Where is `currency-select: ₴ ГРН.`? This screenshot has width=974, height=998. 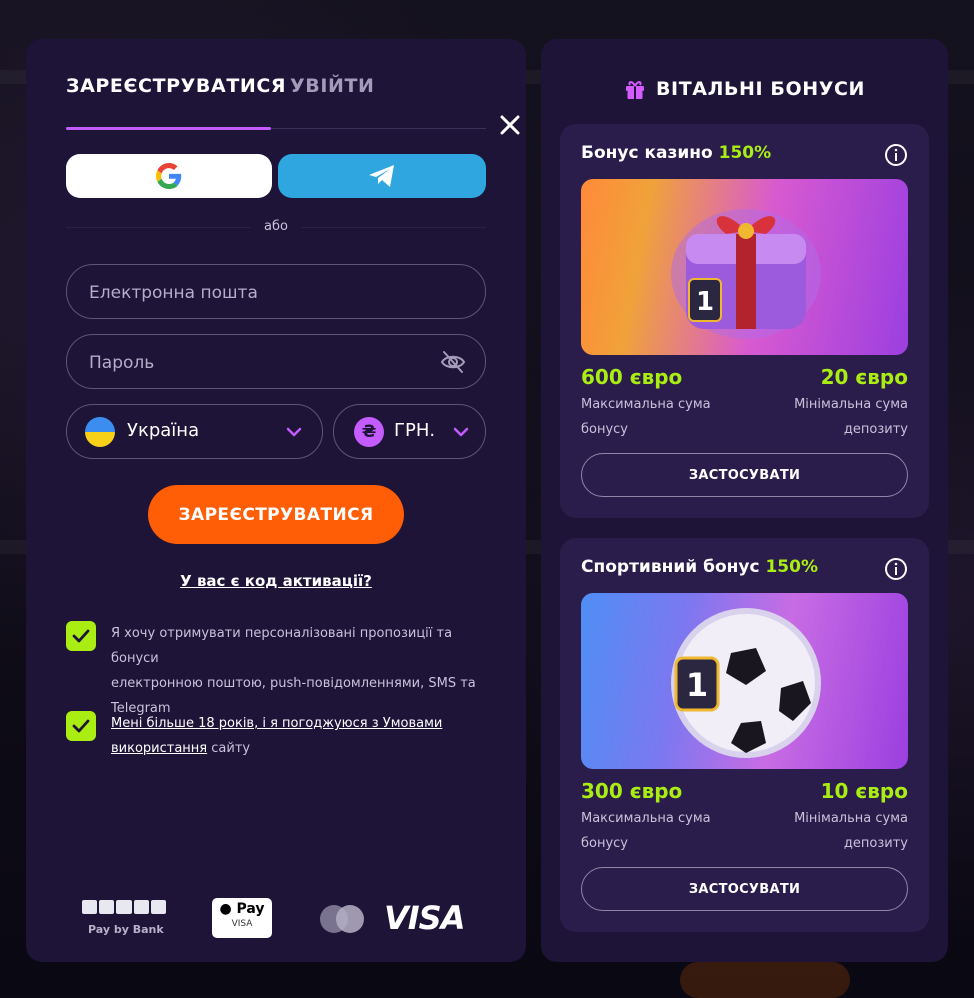 currency-select: ₴ ГРН. is located at coordinates (409, 431).